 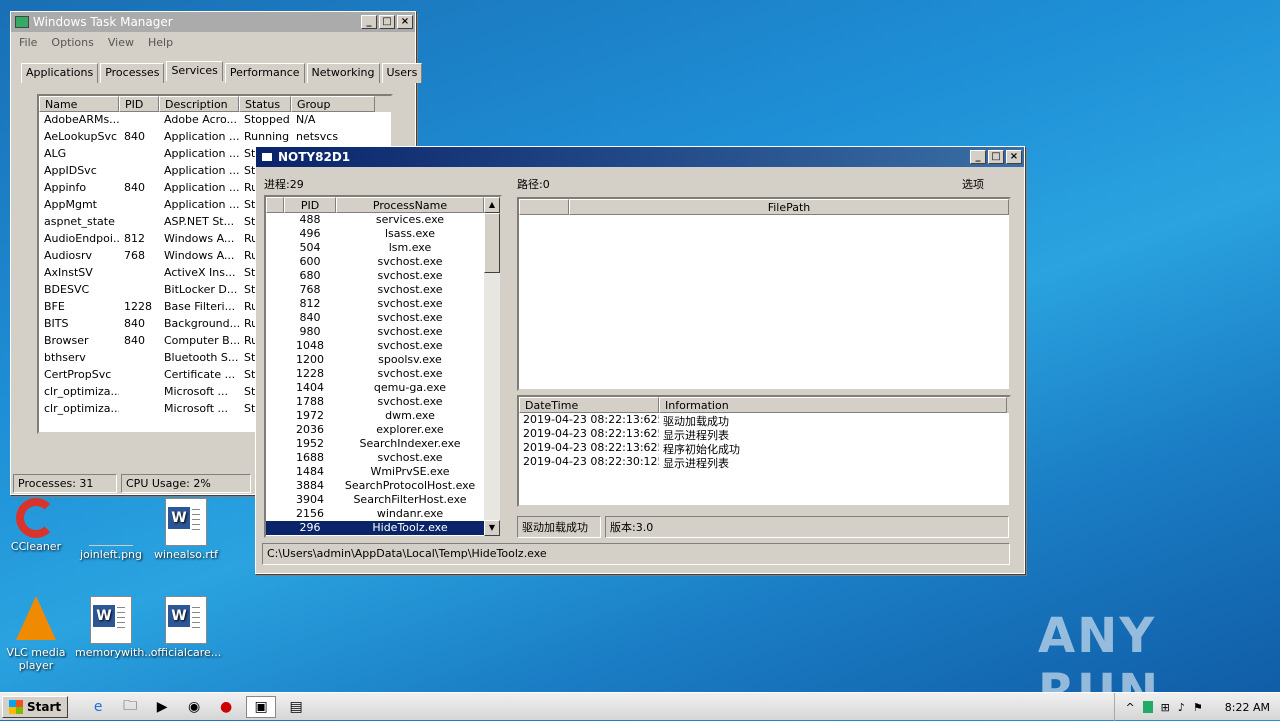 What do you see at coordinates (310, 247) in the screenshot?
I see `pid-cell: 504` at bounding box center [310, 247].